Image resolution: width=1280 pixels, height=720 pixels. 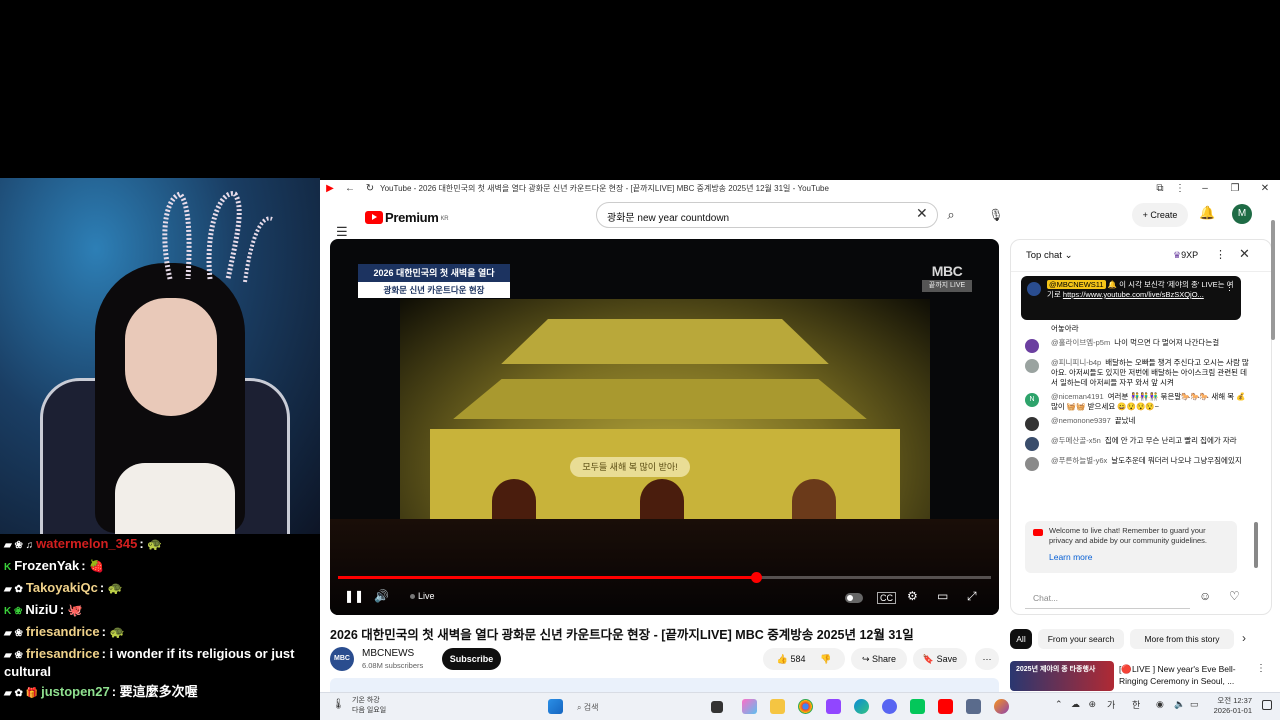 What do you see at coordinates (1265, 188) in the screenshot?
I see `close-window-button: ✕` at bounding box center [1265, 188].